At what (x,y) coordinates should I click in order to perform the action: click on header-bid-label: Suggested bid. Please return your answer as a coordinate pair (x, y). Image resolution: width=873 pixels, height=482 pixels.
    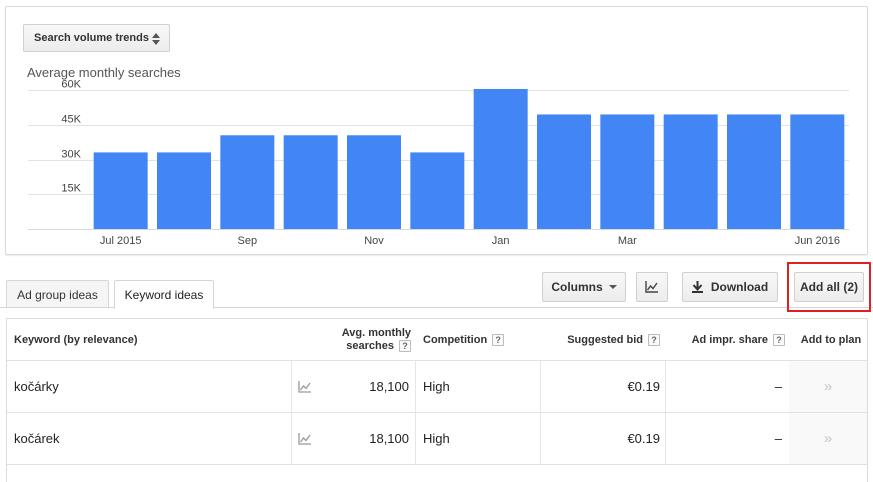
    Looking at the image, I should click on (605, 339).